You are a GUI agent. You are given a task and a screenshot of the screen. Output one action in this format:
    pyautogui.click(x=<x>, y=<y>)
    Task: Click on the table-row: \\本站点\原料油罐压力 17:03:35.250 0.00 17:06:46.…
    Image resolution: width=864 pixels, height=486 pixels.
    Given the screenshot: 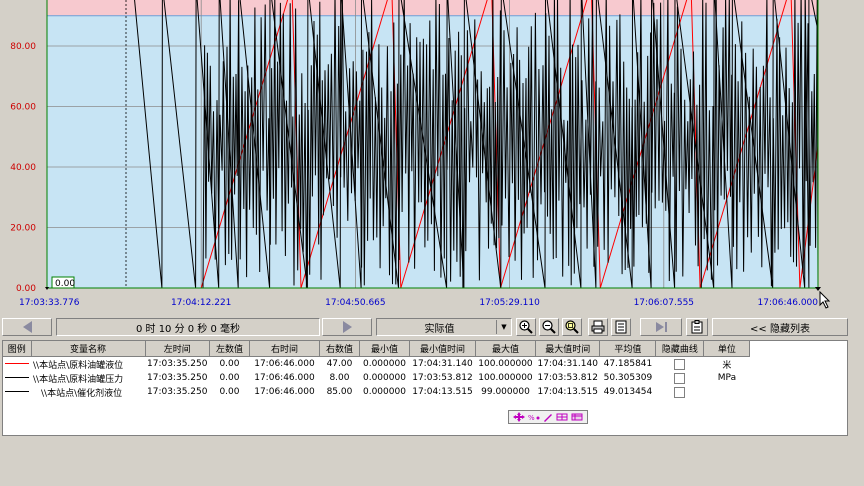 What is the action you would take?
    pyautogui.click(x=376, y=378)
    